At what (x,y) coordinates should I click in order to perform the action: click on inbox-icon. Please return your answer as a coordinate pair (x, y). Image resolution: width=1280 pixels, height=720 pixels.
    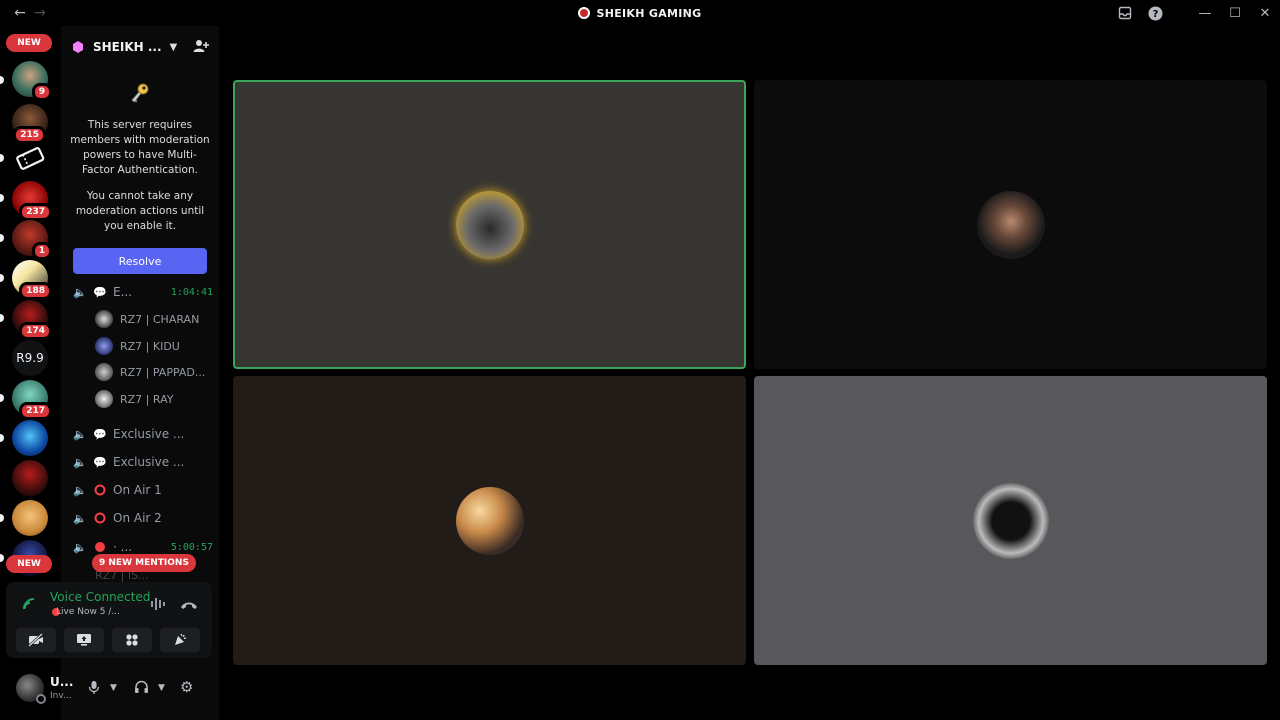
    Looking at the image, I should click on (1125, 13).